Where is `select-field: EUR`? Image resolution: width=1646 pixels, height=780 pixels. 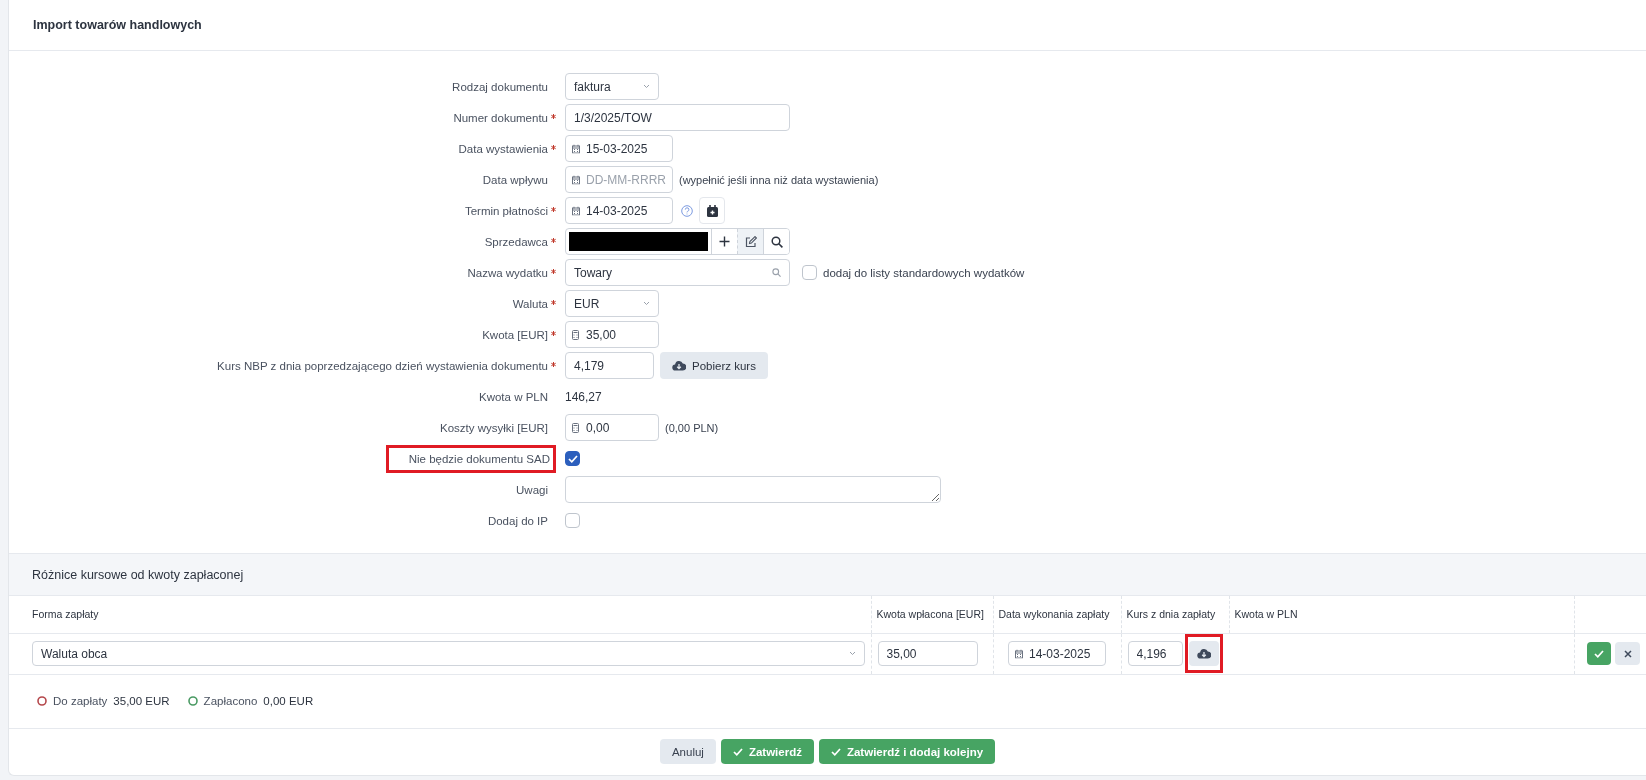 select-field: EUR is located at coordinates (612, 303).